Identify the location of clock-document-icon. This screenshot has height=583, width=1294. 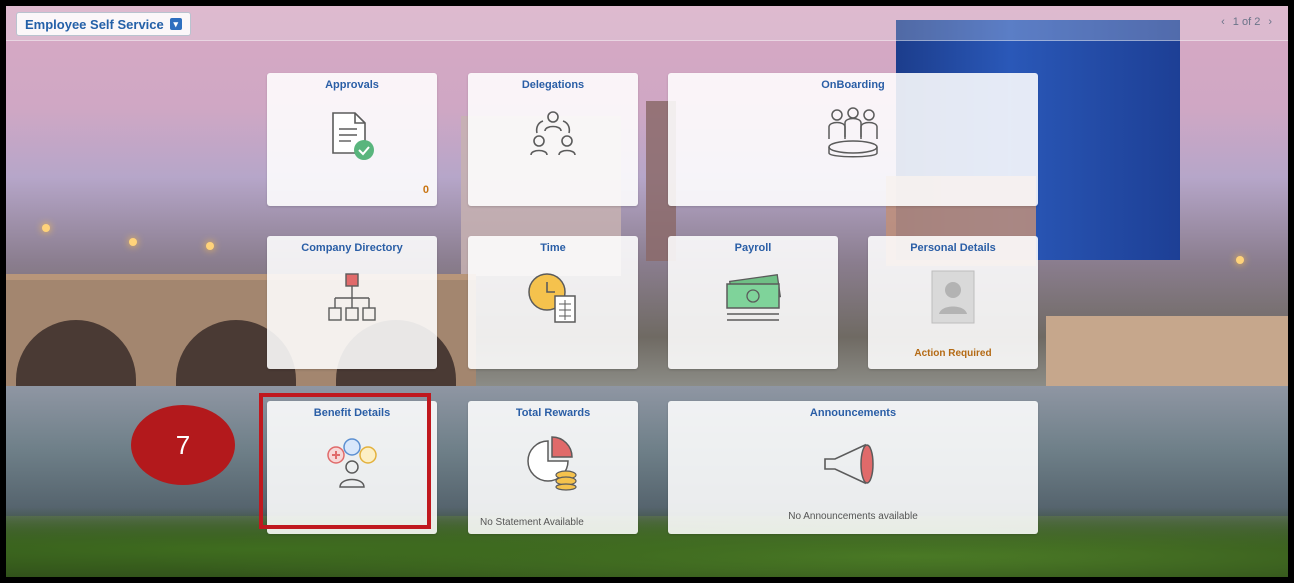
(552, 298).